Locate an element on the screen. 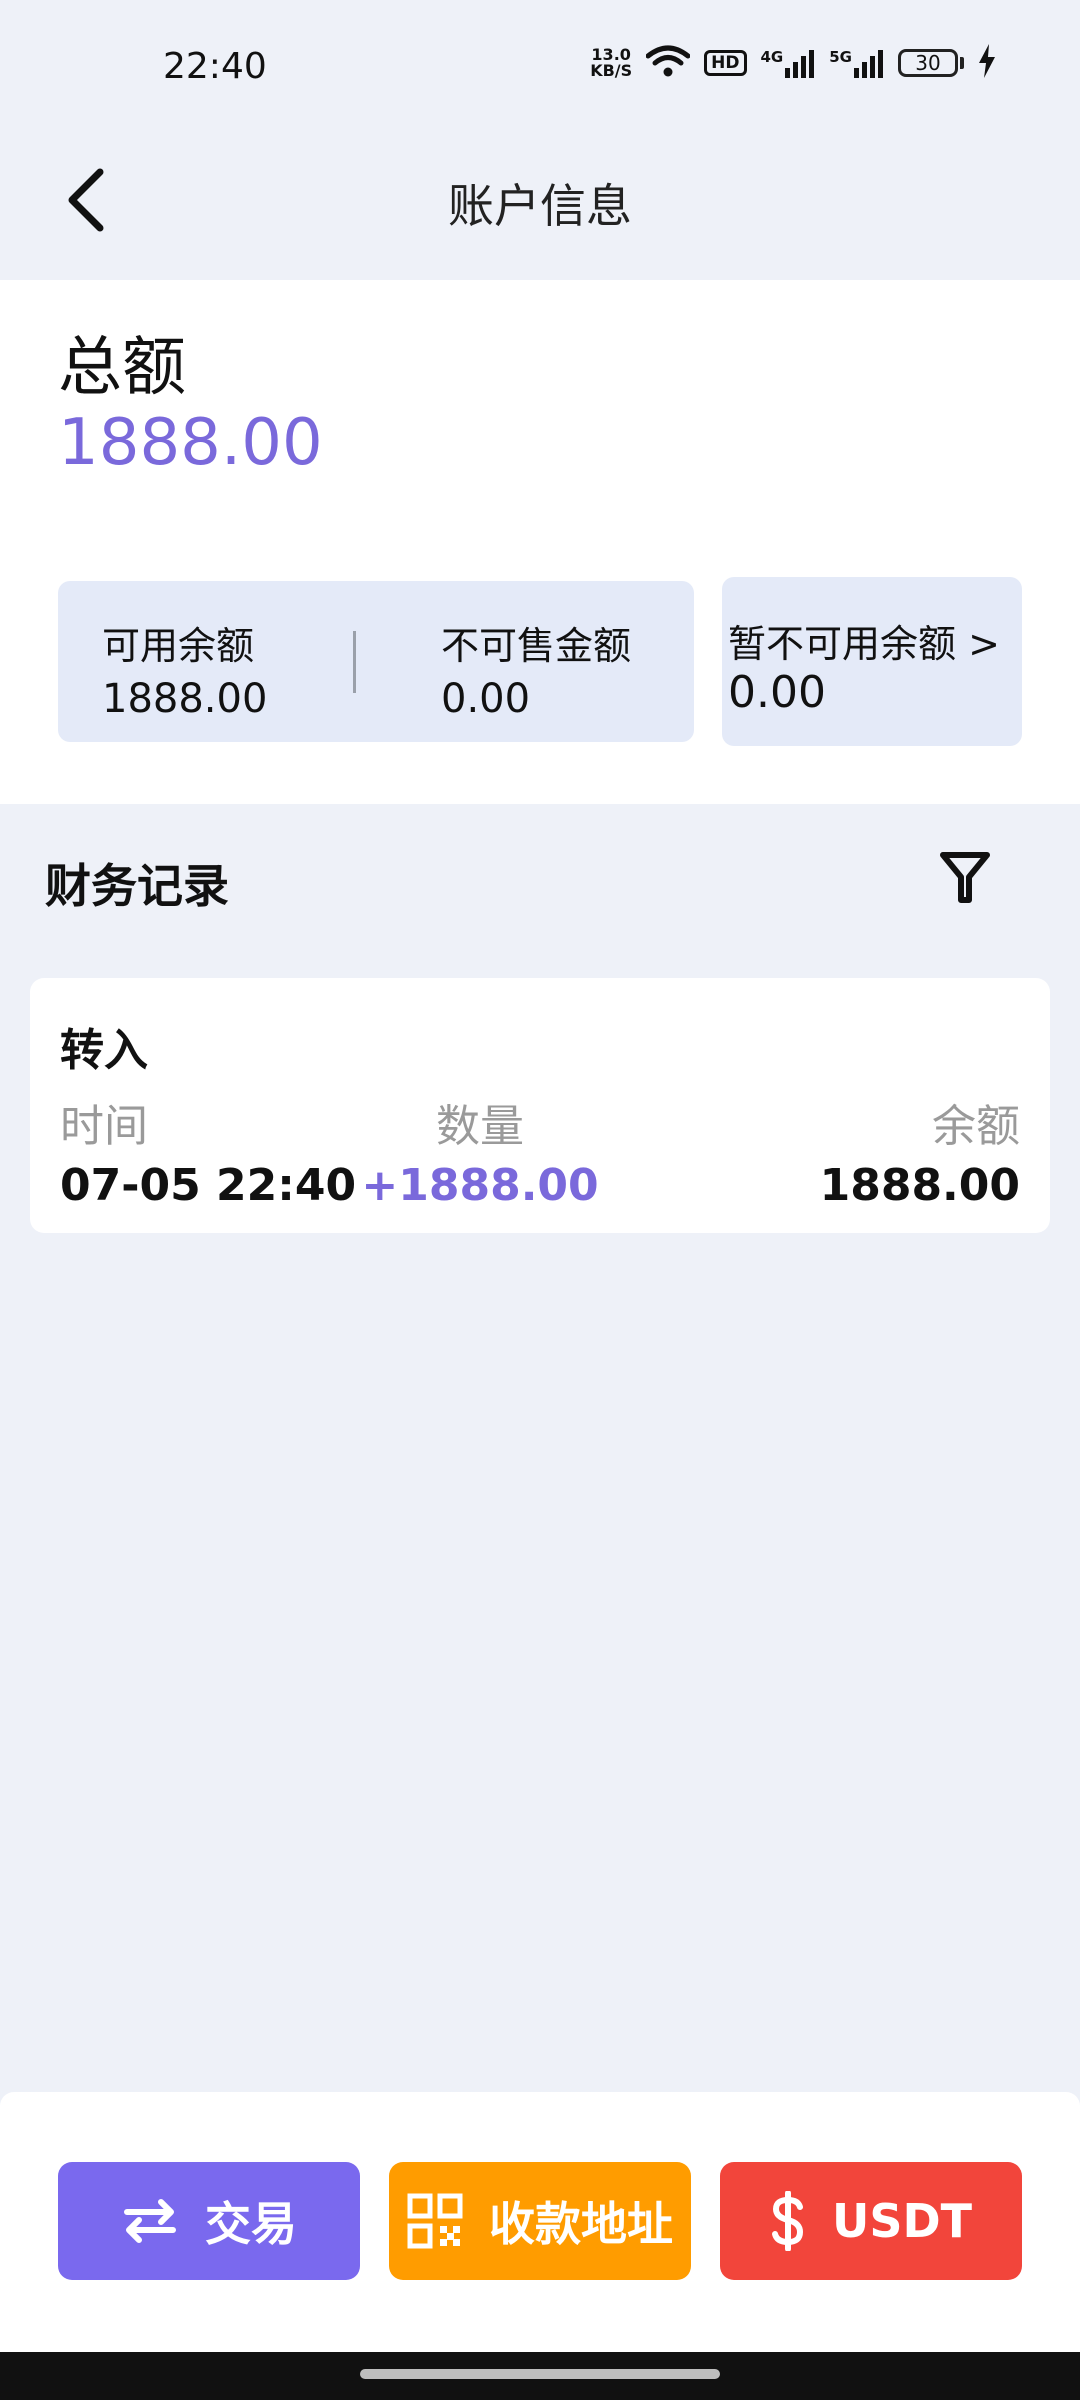  record-time: 时间 07-05 22:40 is located at coordinates (208, 1150).